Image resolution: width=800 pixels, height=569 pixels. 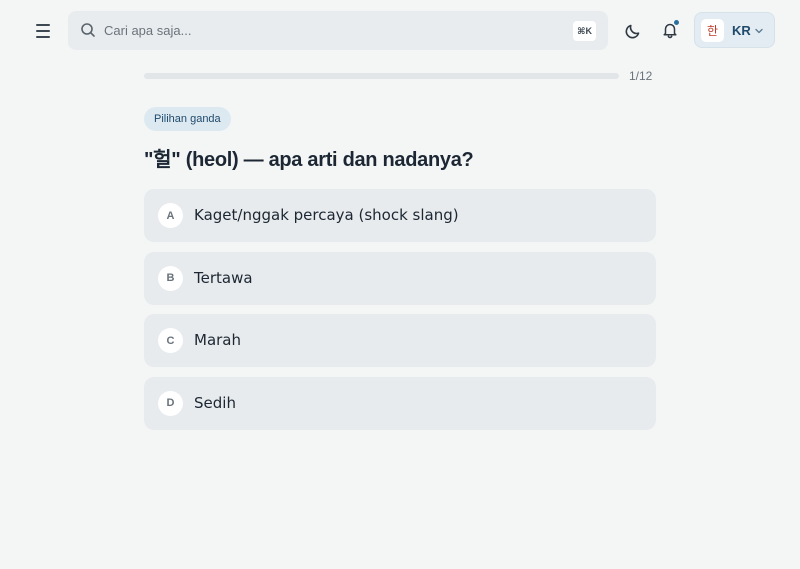 I want to click on question-type-badge: Pilihan ganda, so click(x=187, y=119).